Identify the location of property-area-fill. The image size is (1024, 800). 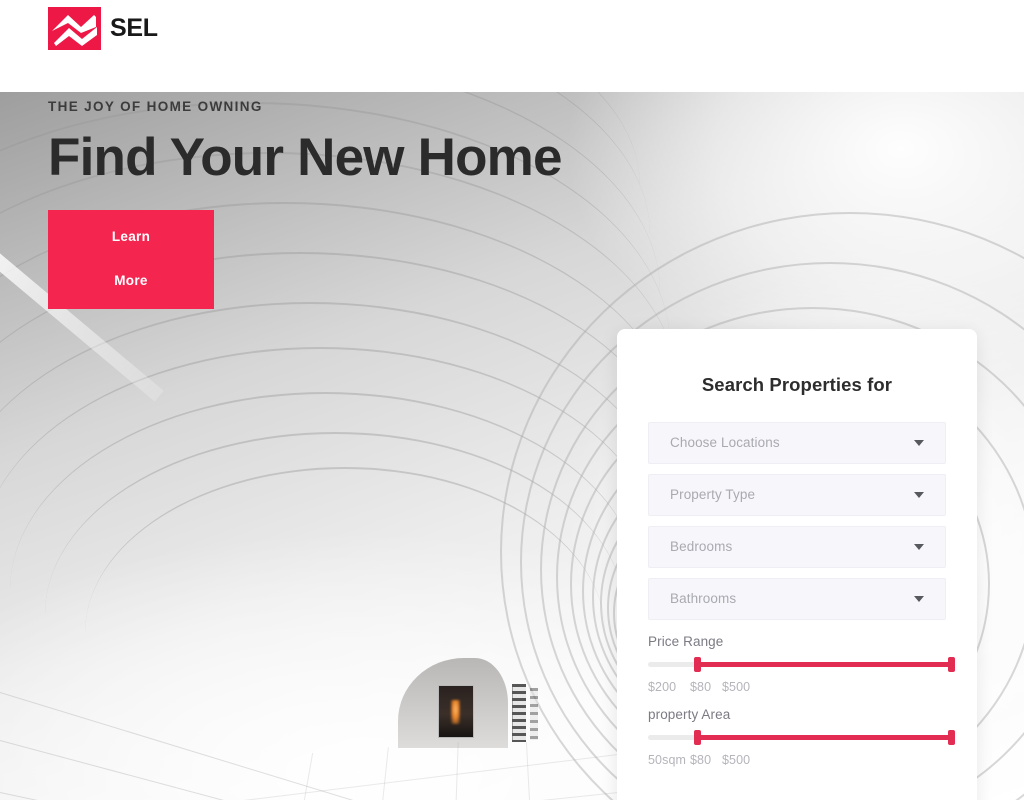
(824, 737).